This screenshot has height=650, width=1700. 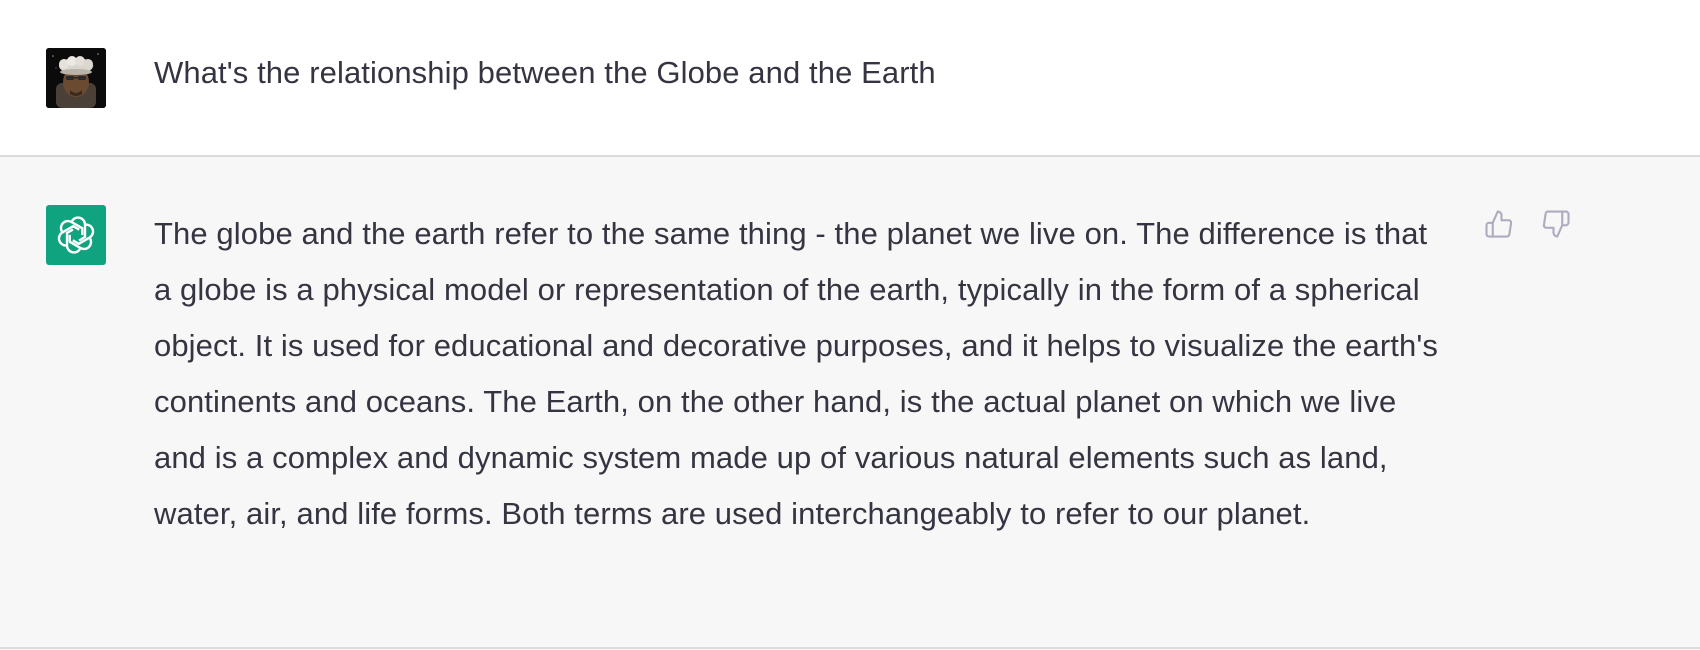 I want to click on user-avatar-icon, so click(x=76, y=78).